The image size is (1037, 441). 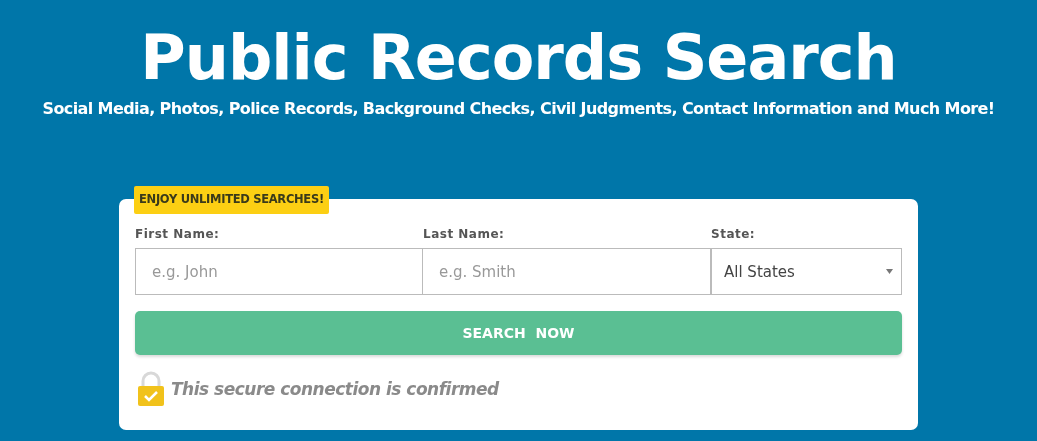 What do you see at coordinates (567, 272) in the screenshot?
I see `text-field: e.g. Smith` at bounding box center [567, 272].